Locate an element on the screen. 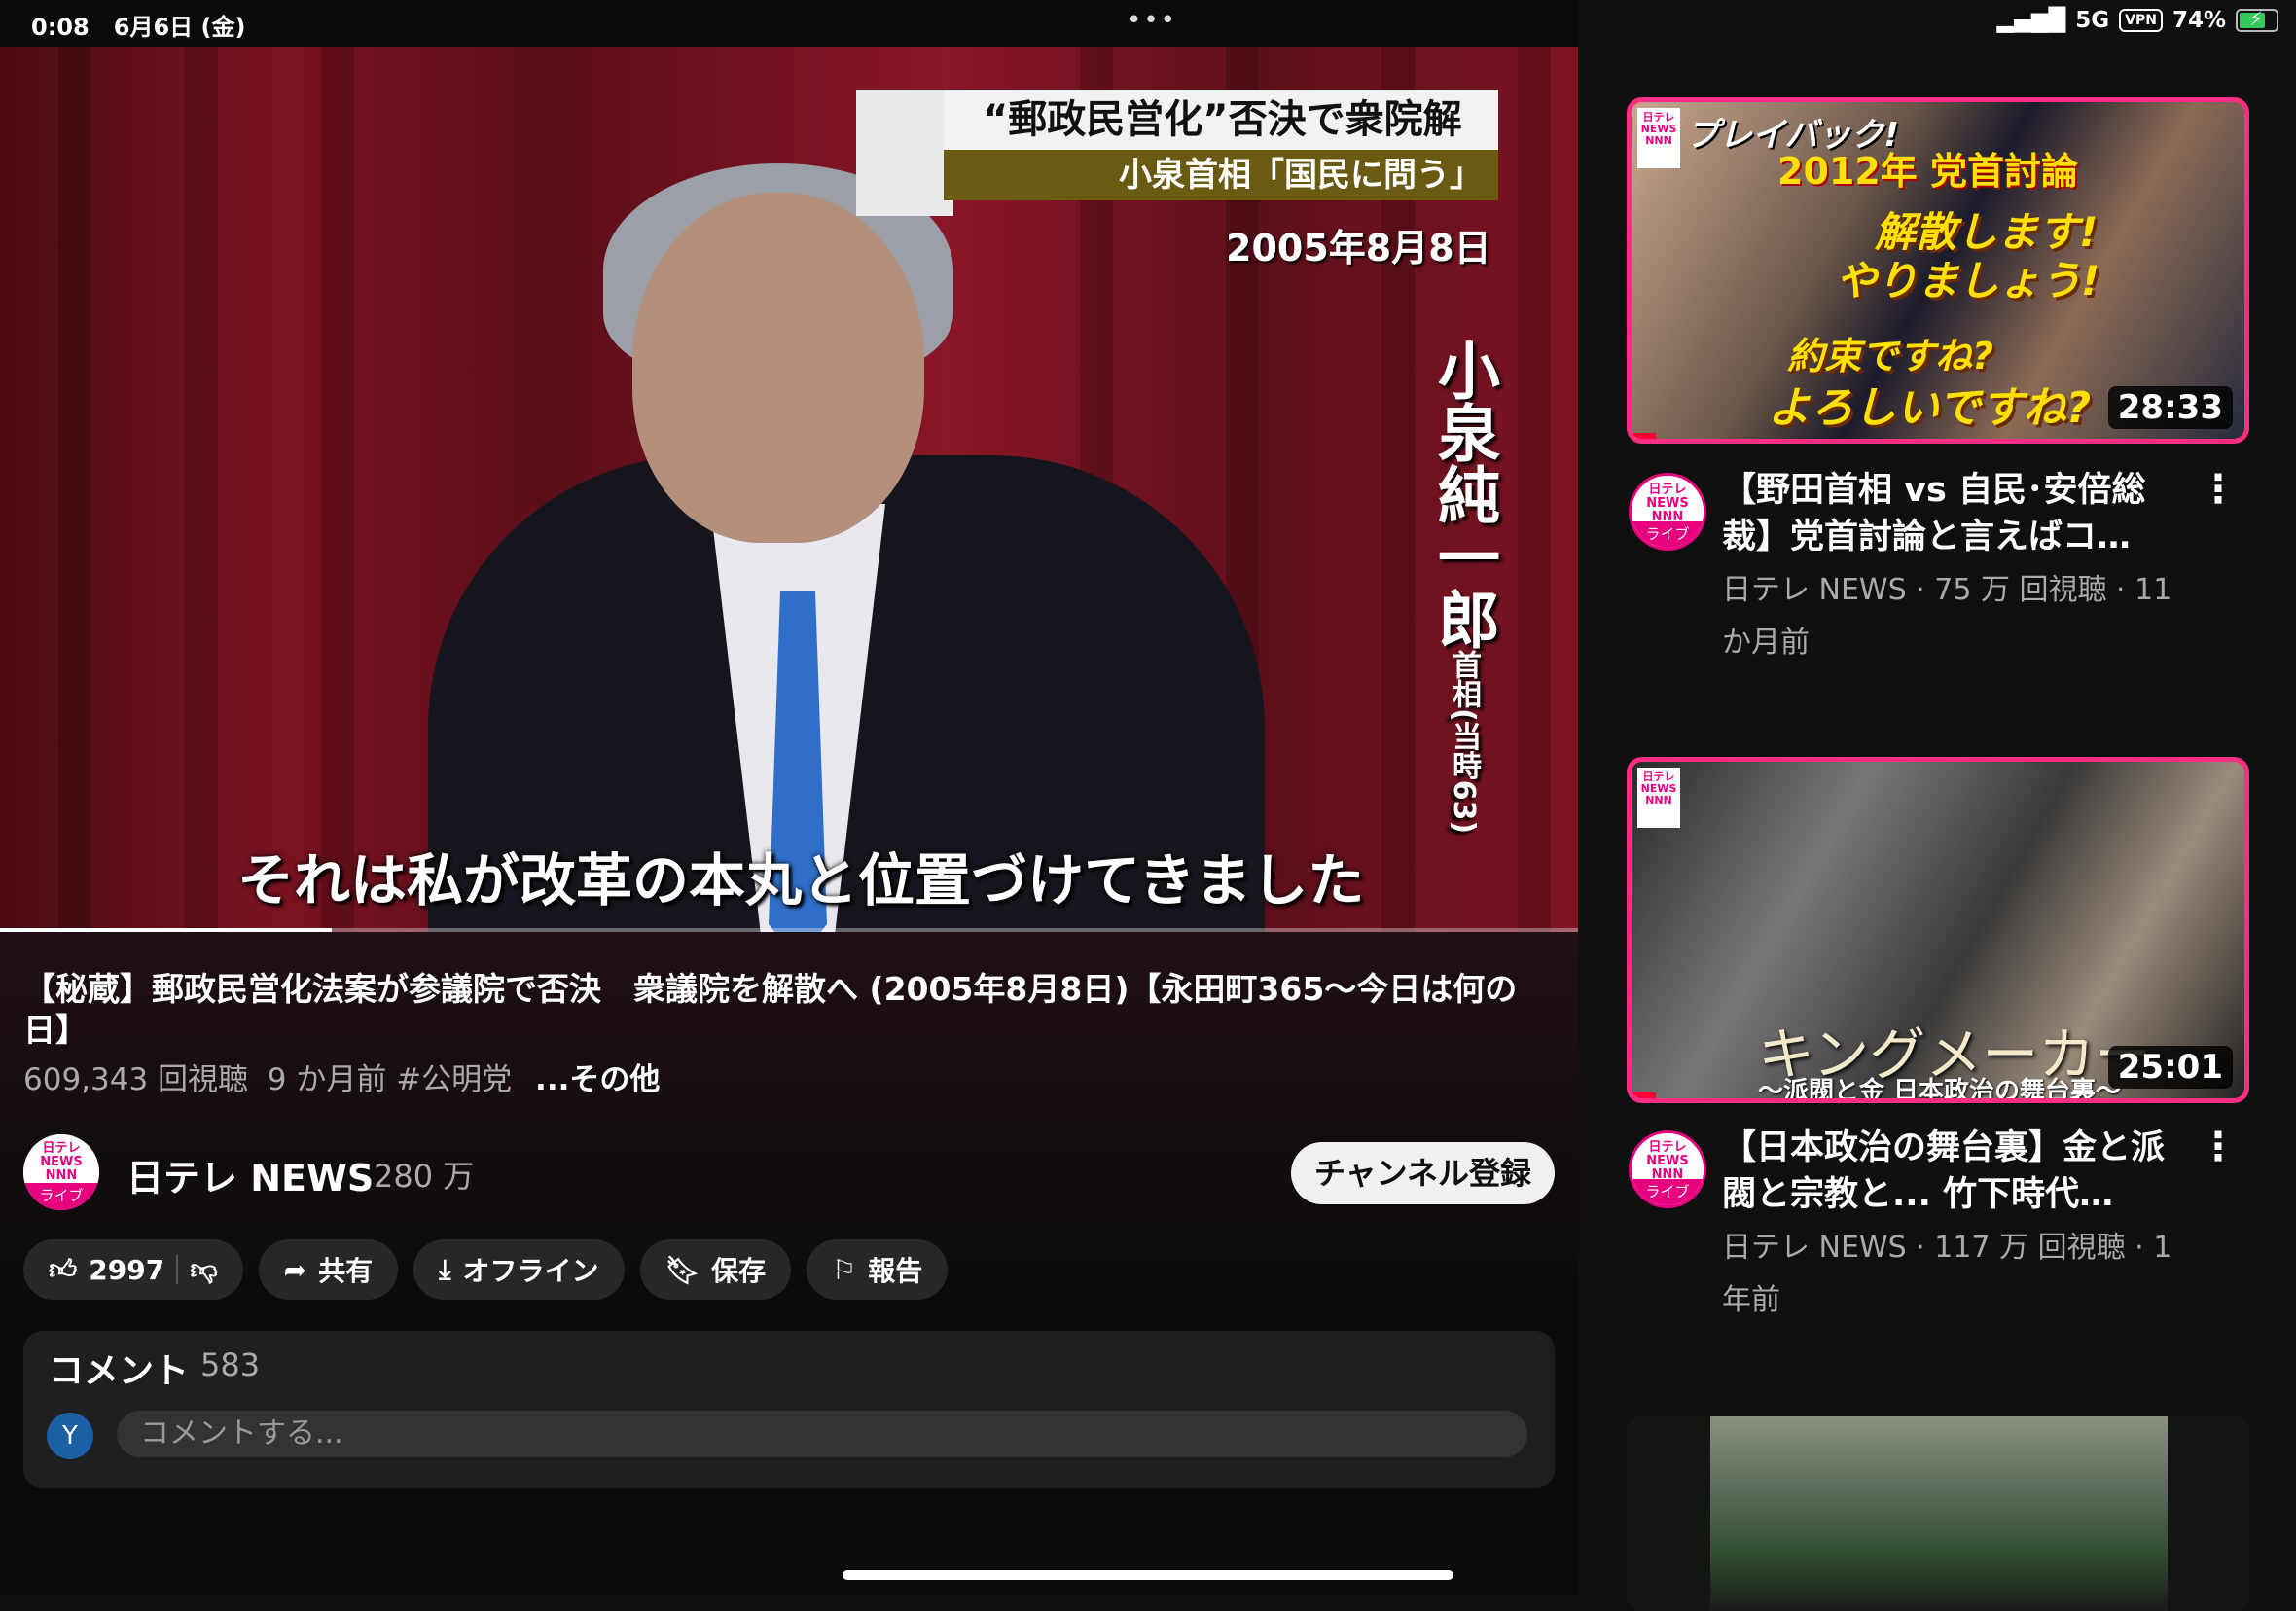 Image resolution: width=2296 pixels, height=1611 pixels. action-bar: 👍︎ 2997 👎︎ ➦ 共有 ⤓ オフライン 🔖︎ 保存 ⚐ 報告 is located at coordinates (486, 1270).